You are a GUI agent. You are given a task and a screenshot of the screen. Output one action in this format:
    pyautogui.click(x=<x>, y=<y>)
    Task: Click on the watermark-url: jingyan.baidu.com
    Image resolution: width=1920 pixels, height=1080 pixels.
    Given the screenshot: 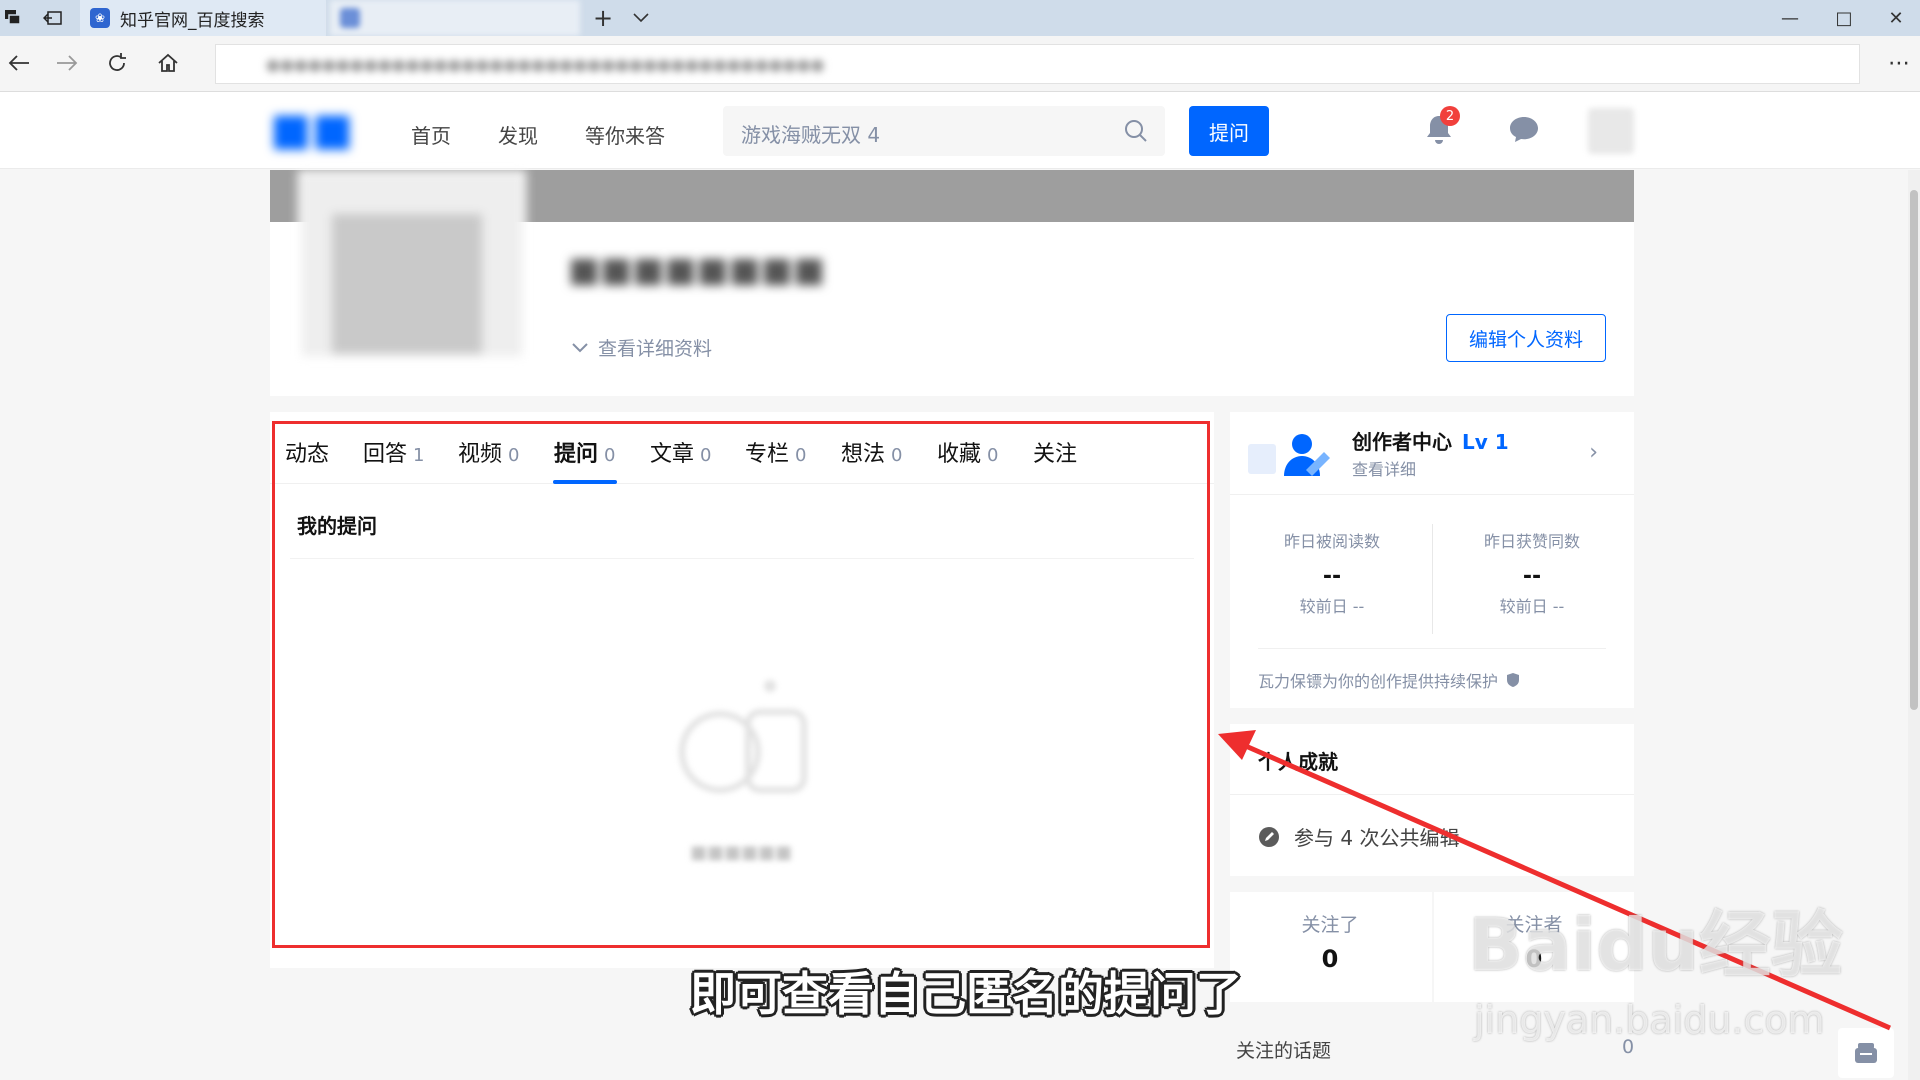 What is the action you would take?
    pyautogui.click(x=1649, y=1020)
    